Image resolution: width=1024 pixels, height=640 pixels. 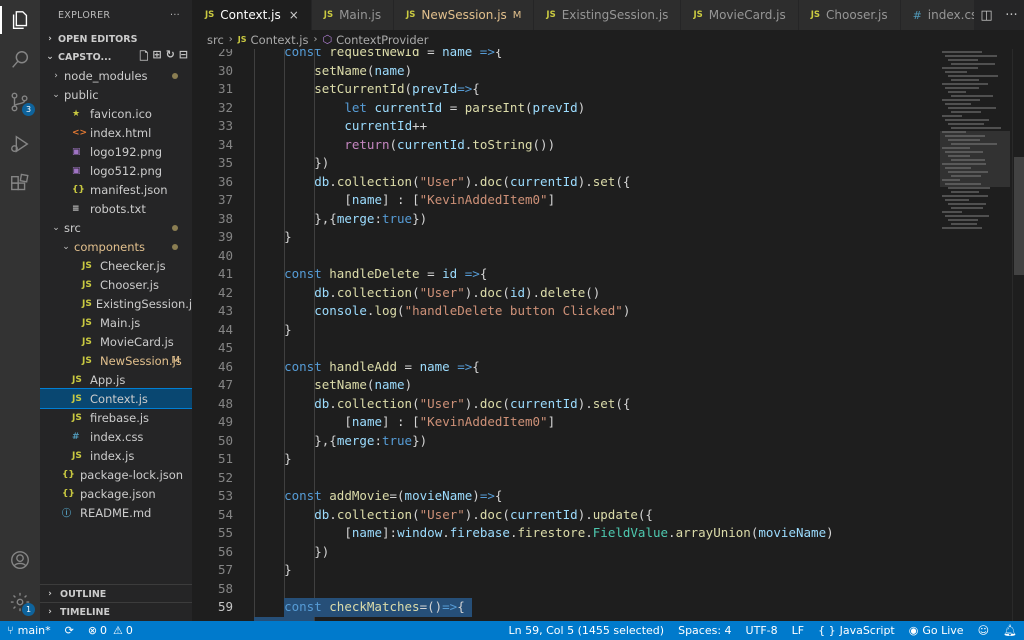 What do you see at coordinates (116, 227) in the screenshot?
I see `tree-folder: ⌄ src` at bounding box center [116, 227].